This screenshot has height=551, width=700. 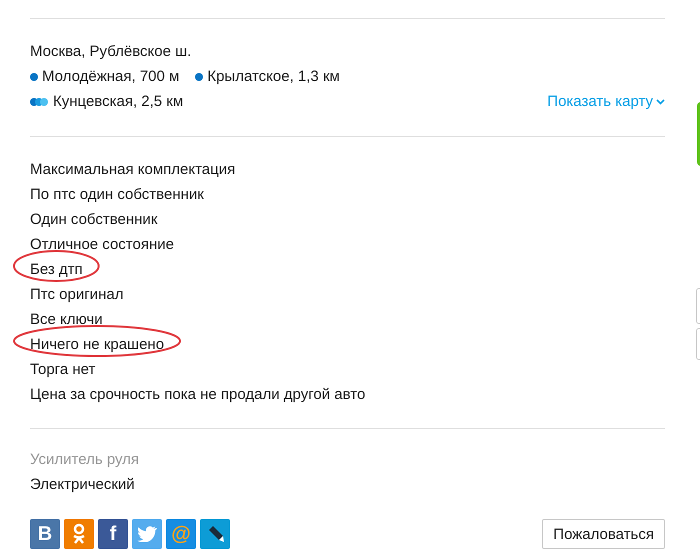 I want to click on chevron-down-icon, so click(x=660, y=101).